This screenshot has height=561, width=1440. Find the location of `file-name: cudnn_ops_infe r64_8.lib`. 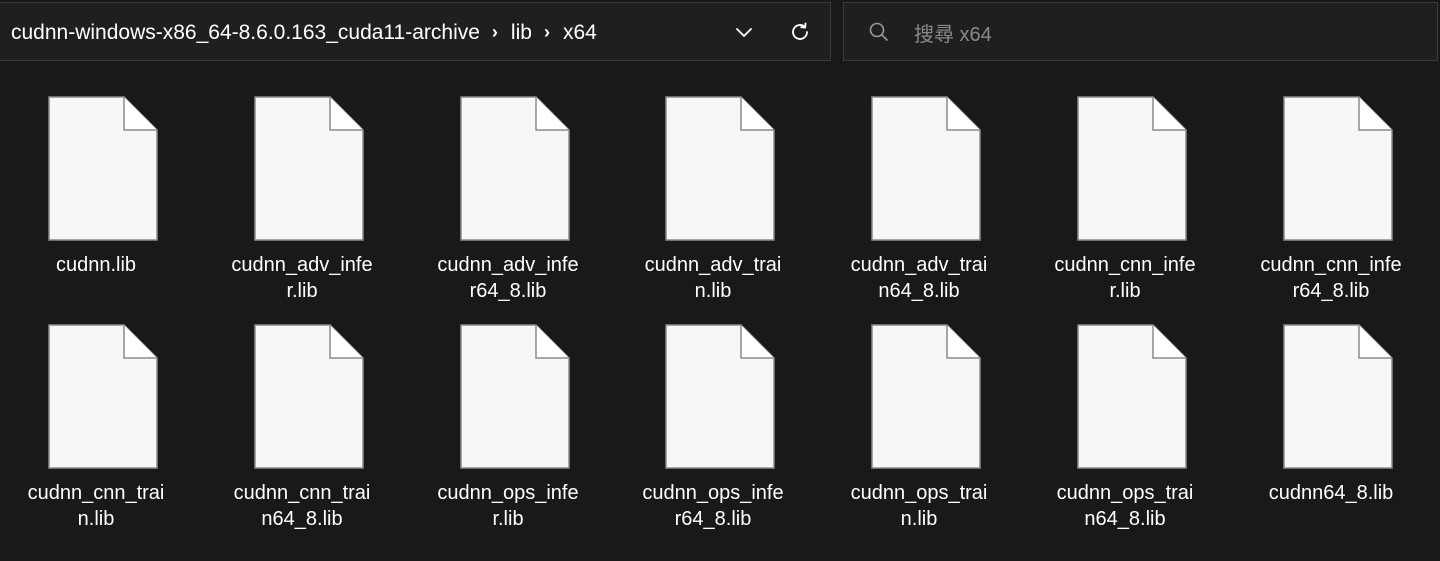

file-name: cudnn_ops_infe r64_8.lib is located at coordinates (713, 506).